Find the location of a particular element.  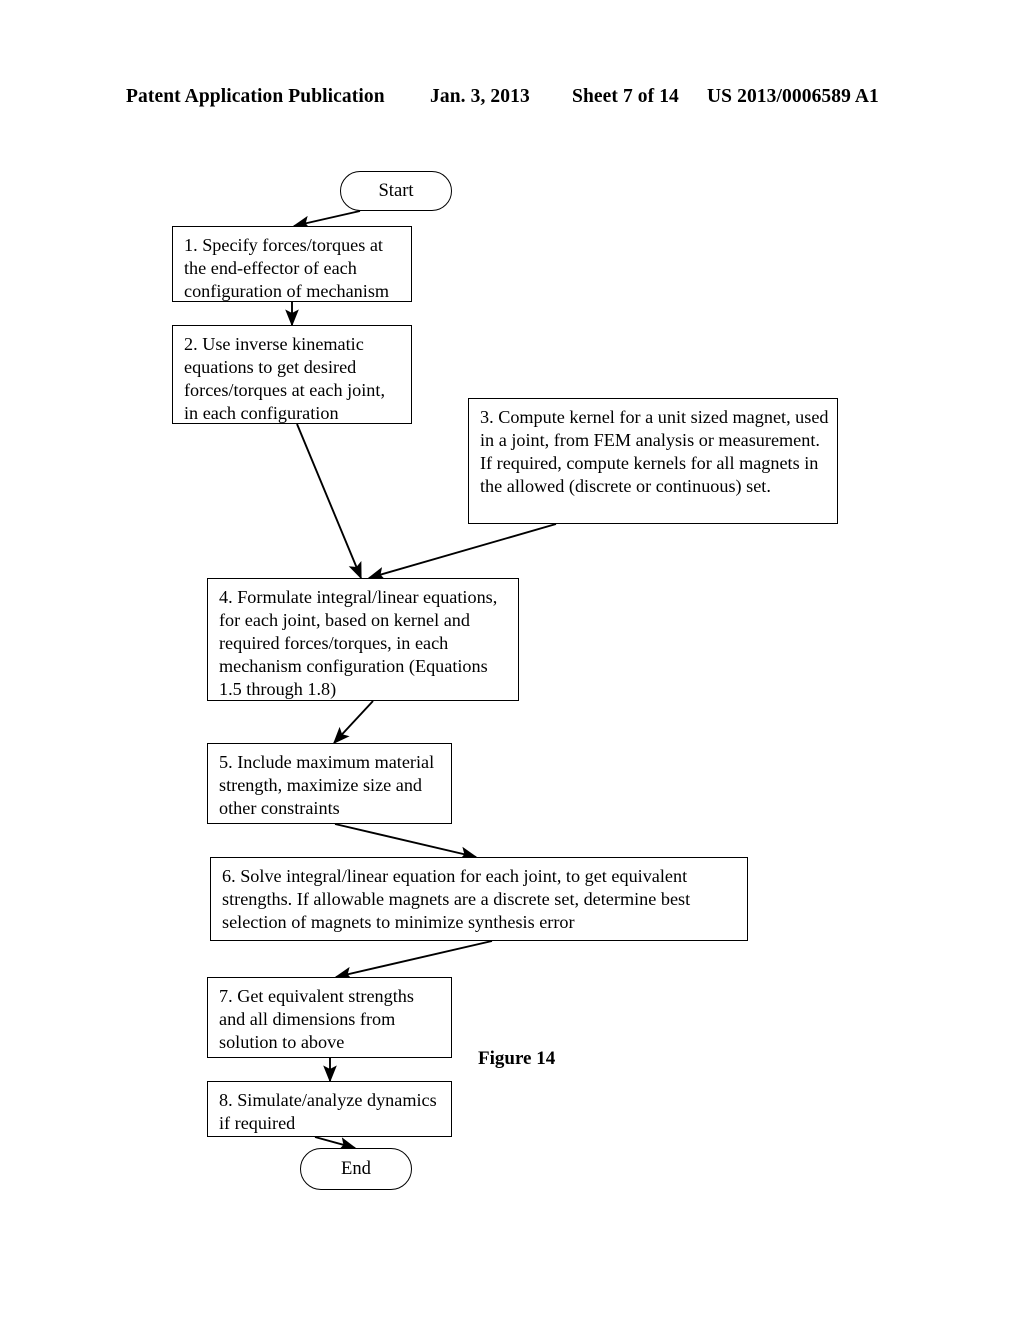

connector-step5-to-step6 is located at coordinates (406, 842).